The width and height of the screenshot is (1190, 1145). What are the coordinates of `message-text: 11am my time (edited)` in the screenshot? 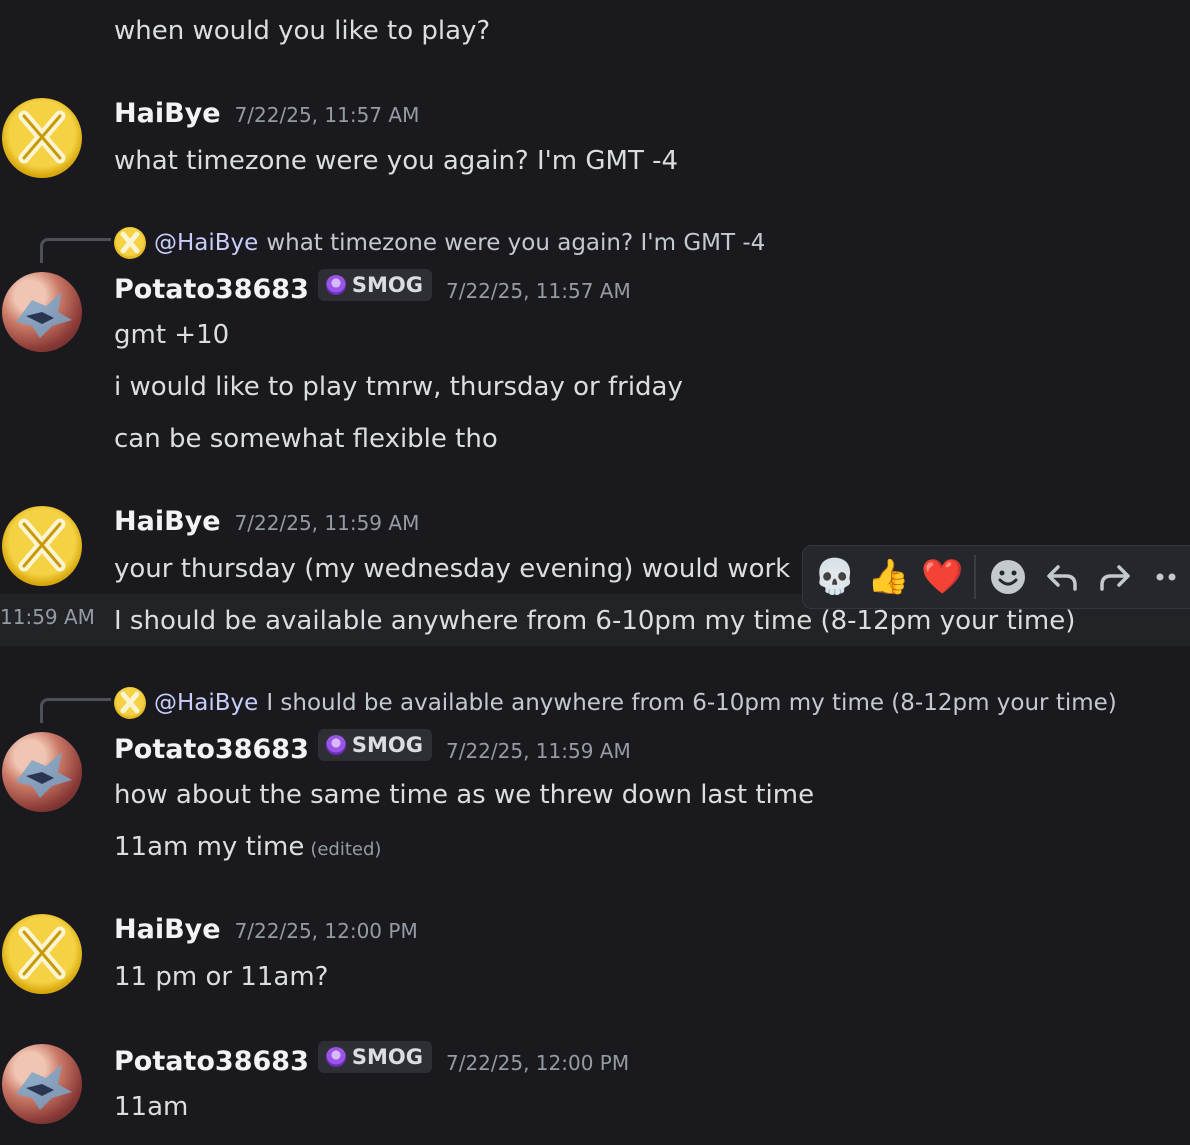 It's located at (247, 848).